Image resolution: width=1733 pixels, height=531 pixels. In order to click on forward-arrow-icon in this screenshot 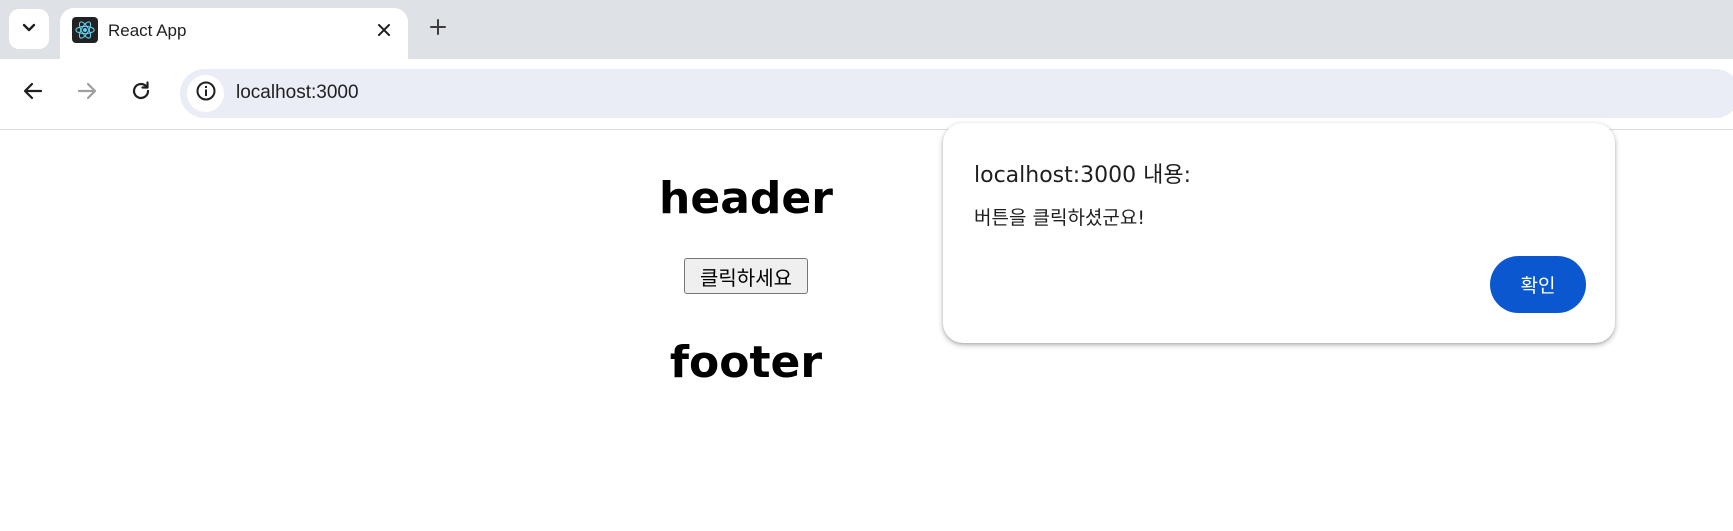, I will do `click(87, 93)`.